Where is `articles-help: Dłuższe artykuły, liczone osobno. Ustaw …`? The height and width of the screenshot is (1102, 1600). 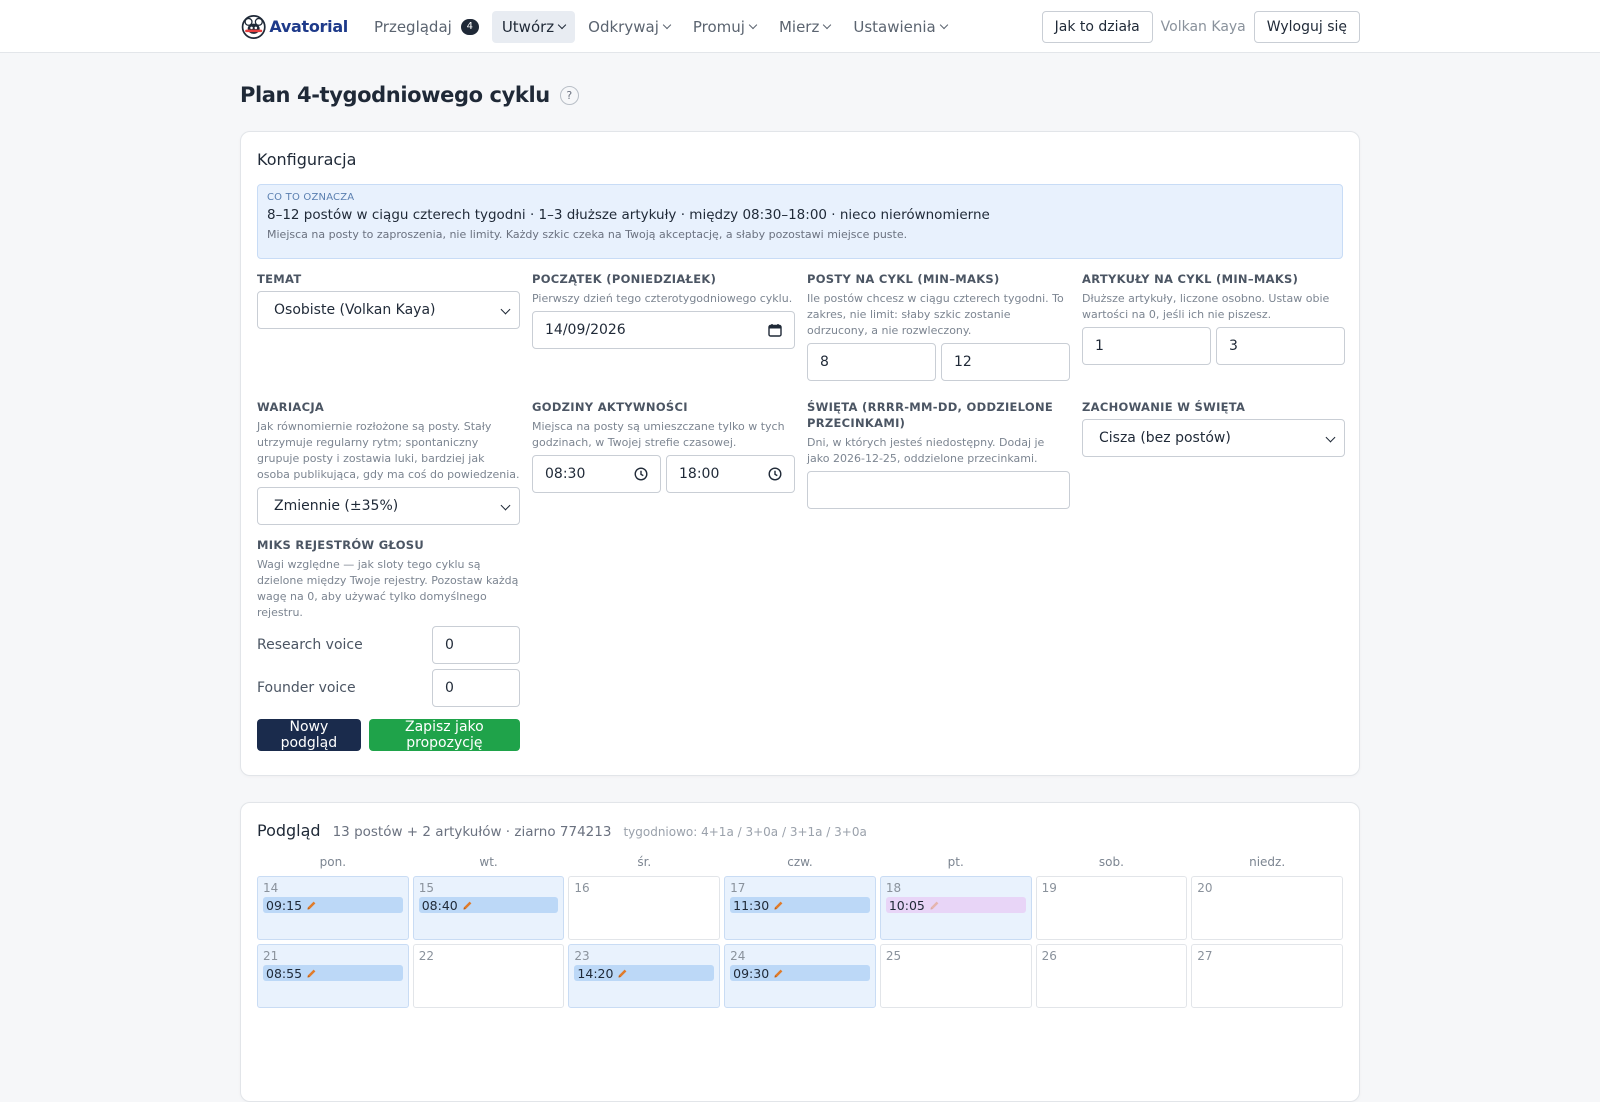 articles-help: Dłuższe artykuły, liczone osobno. Ustaw … is located at coordinates (1206, 306).